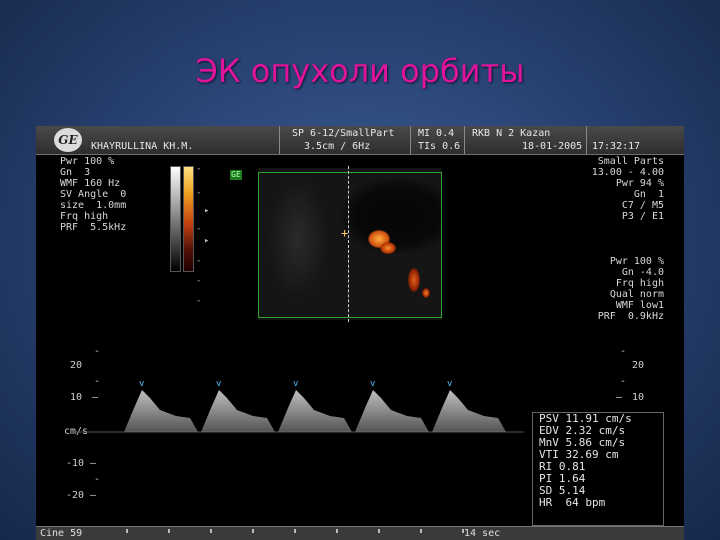 This screenshot has height=540, width=720. What do you see at coordinates (337, 146) in the screenshot?
I see `depth-frequency: 3.5cm / 6Hz` at bounding box center [337, 146].